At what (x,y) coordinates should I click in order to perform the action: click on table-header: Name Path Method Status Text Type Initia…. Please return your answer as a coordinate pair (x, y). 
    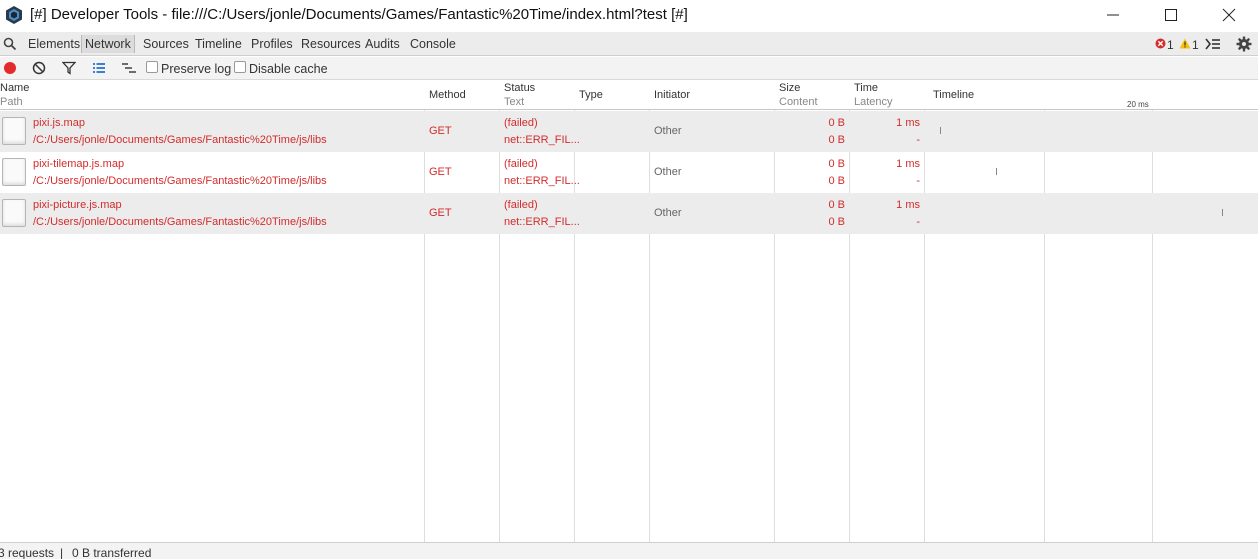
    Looking at the image, I should click on (629, 95).